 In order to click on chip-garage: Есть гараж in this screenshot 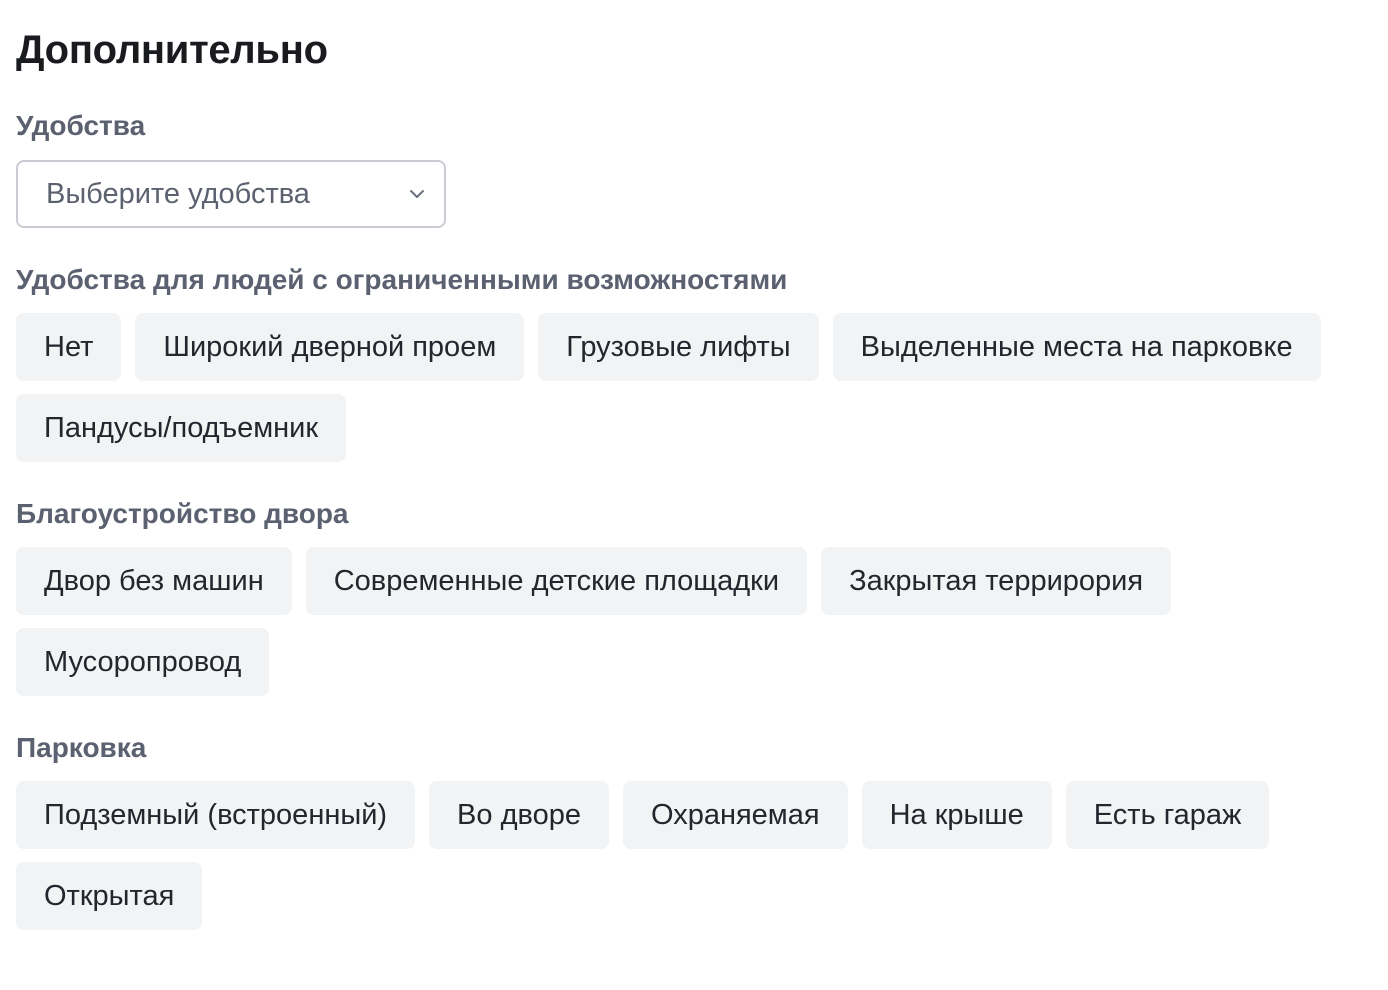, I will do `click(1167, 815)`.